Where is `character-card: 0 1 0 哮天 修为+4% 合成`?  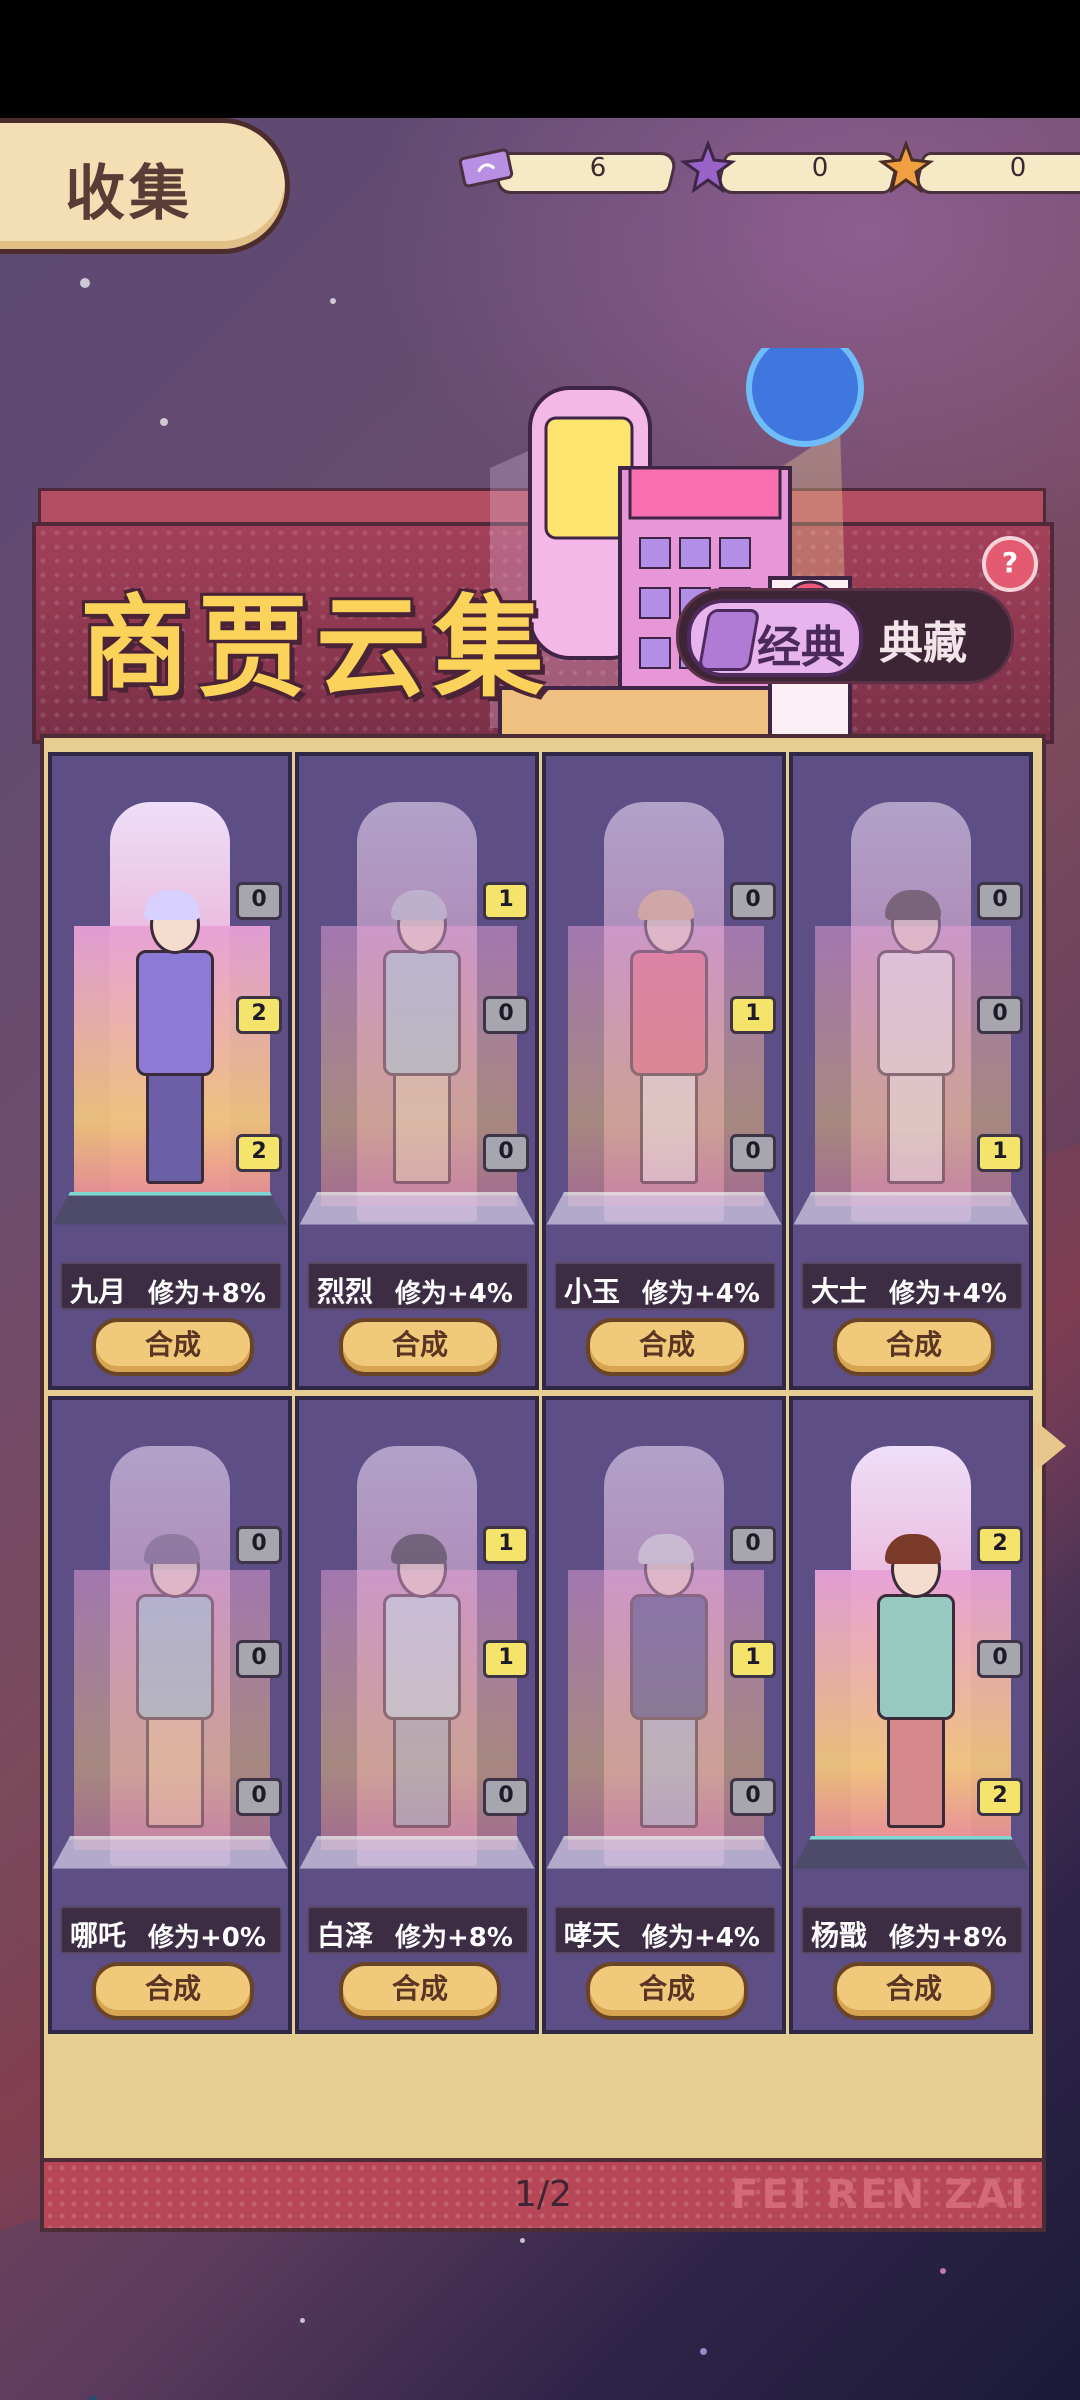 character-card: 0 1 0 哮天 修为+4% 合成 is located at coordinates (664, 1715).